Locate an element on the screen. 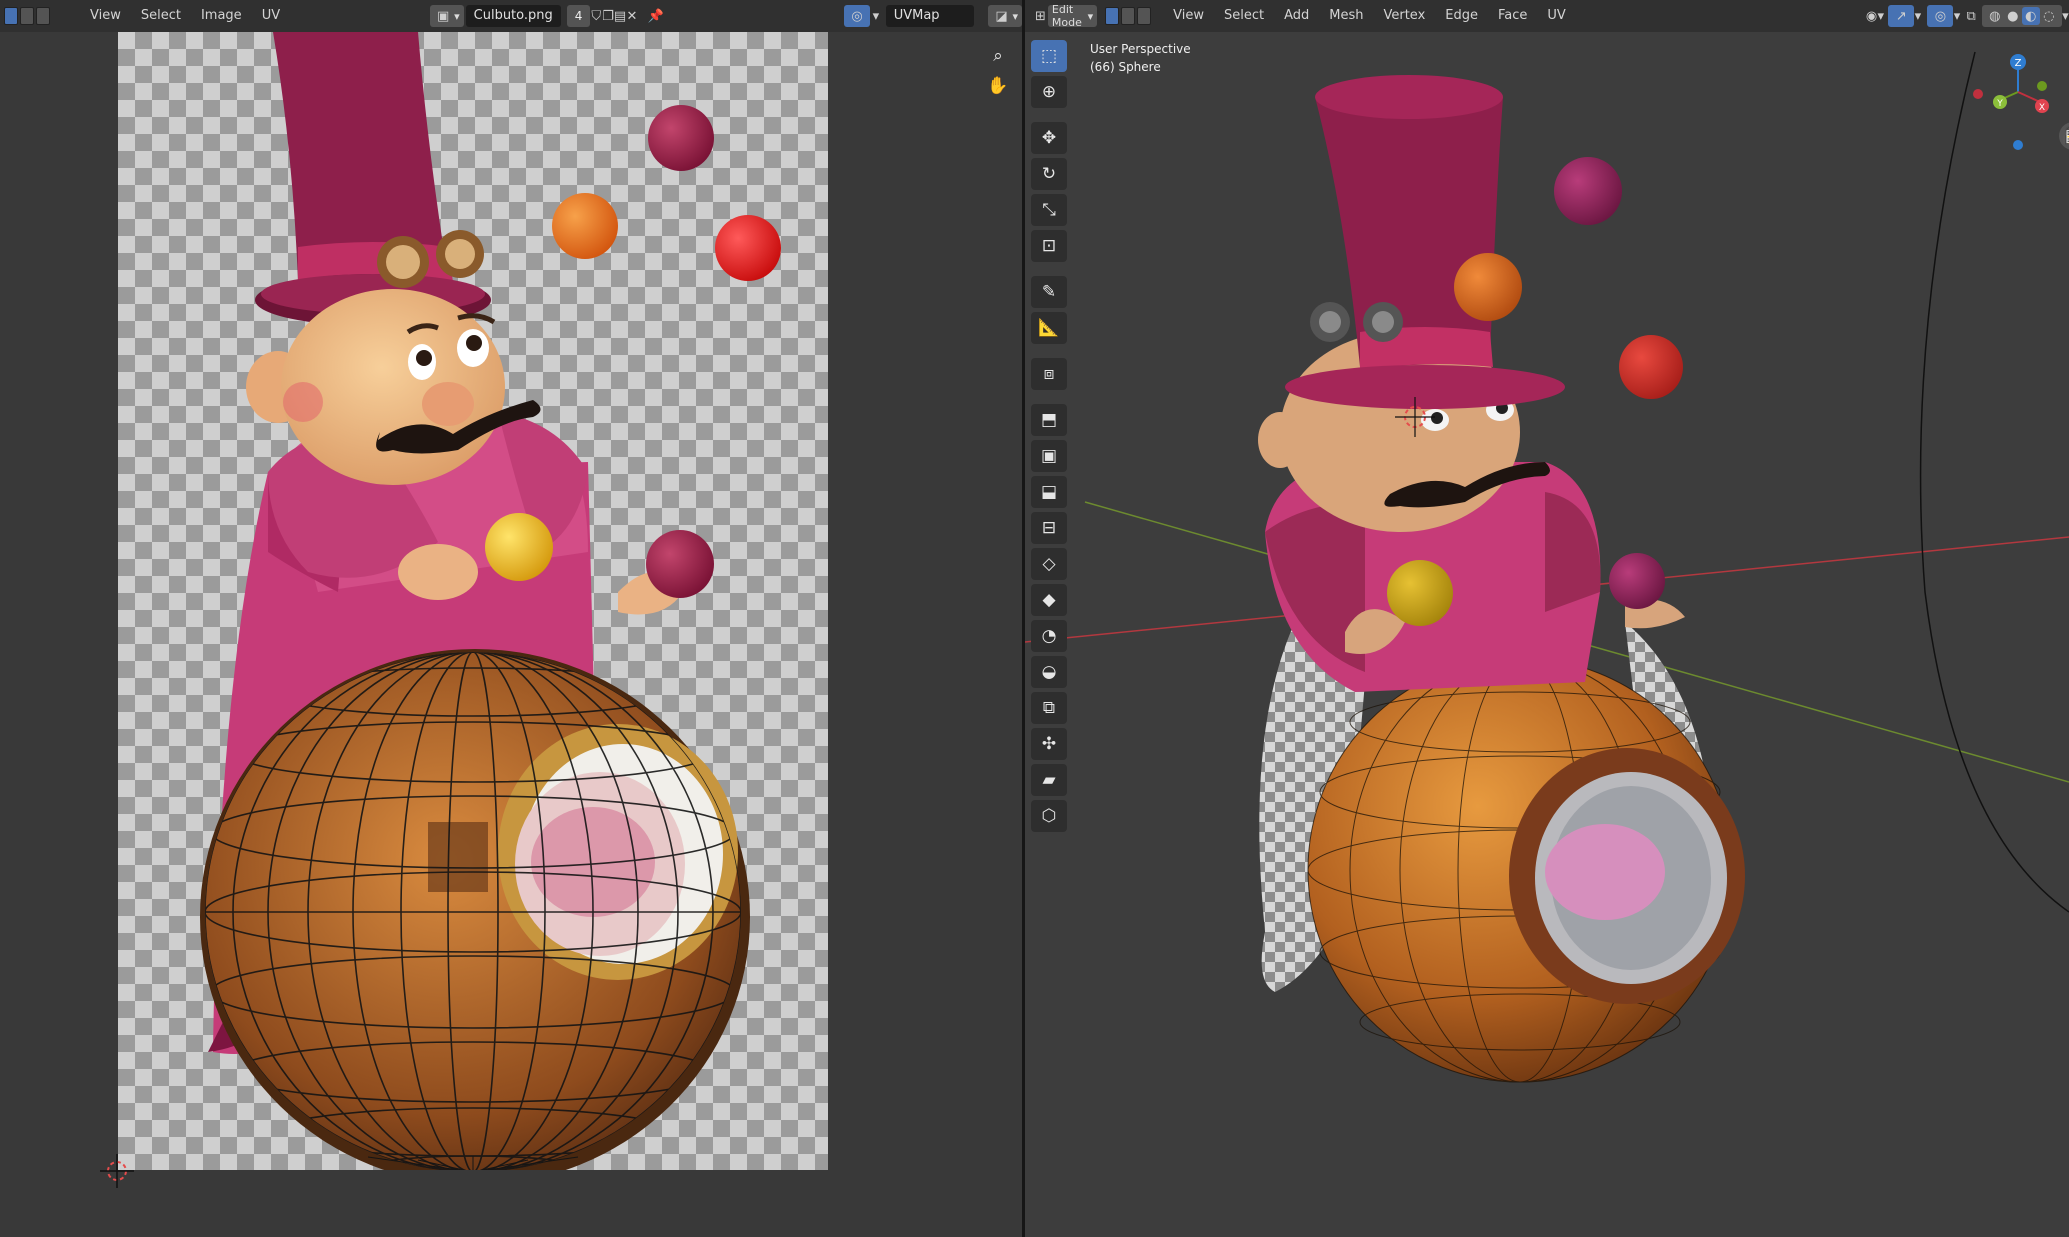 This screenshot has height=1237, width=2069. mesh-select-mode-buttons is located at coordinates (1128, 16).